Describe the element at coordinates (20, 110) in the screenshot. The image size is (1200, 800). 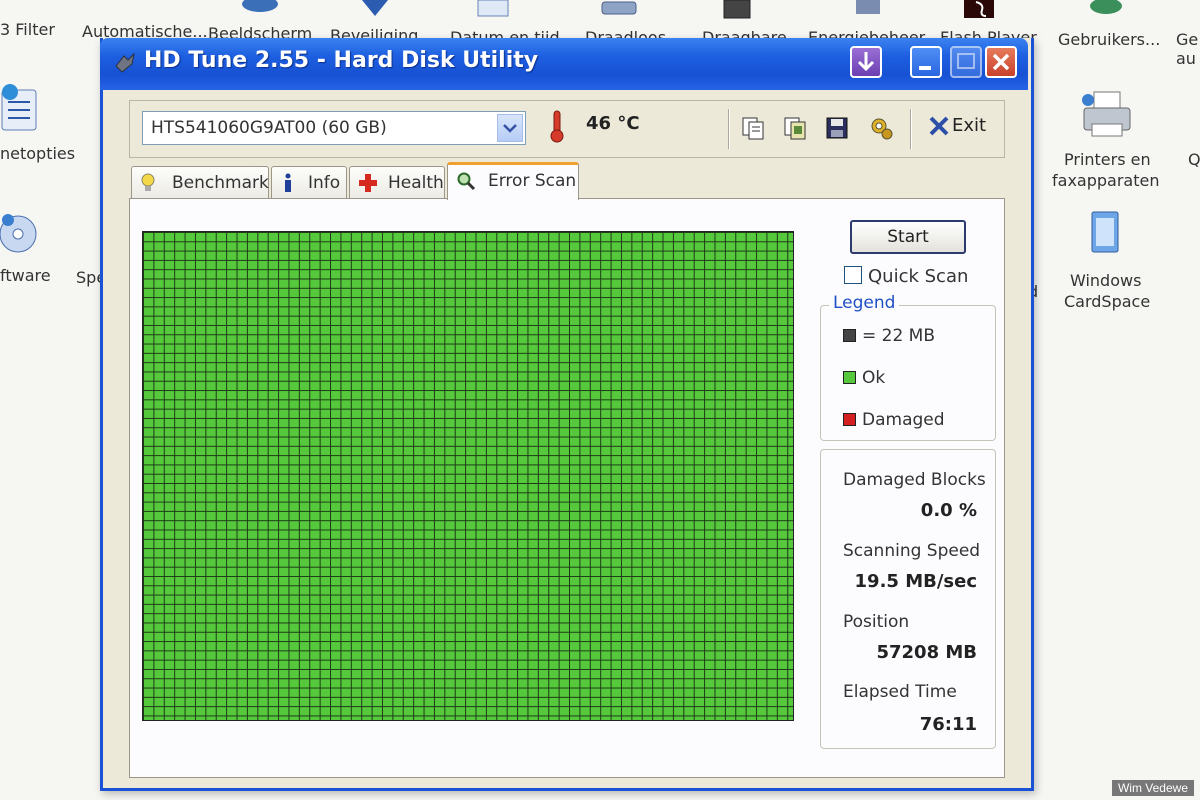
I see `network-options-icon` at that location.